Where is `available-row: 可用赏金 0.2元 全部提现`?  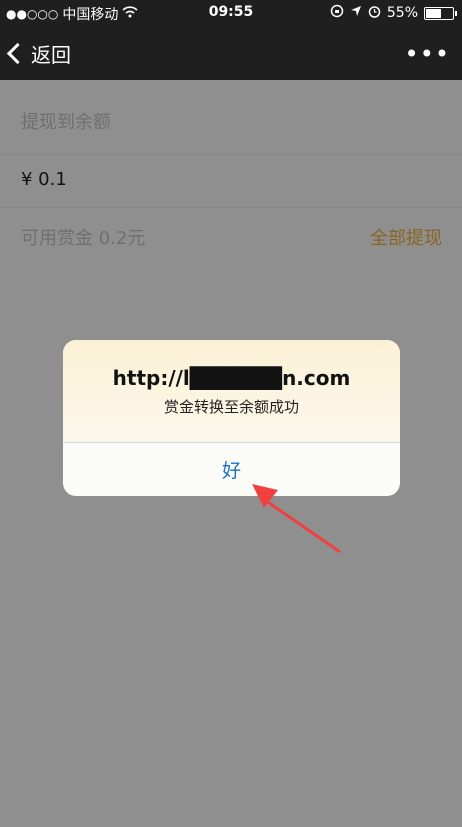
available-row: 可用赏金 0.2元 全部提现 is located at coordinates (231, 233).